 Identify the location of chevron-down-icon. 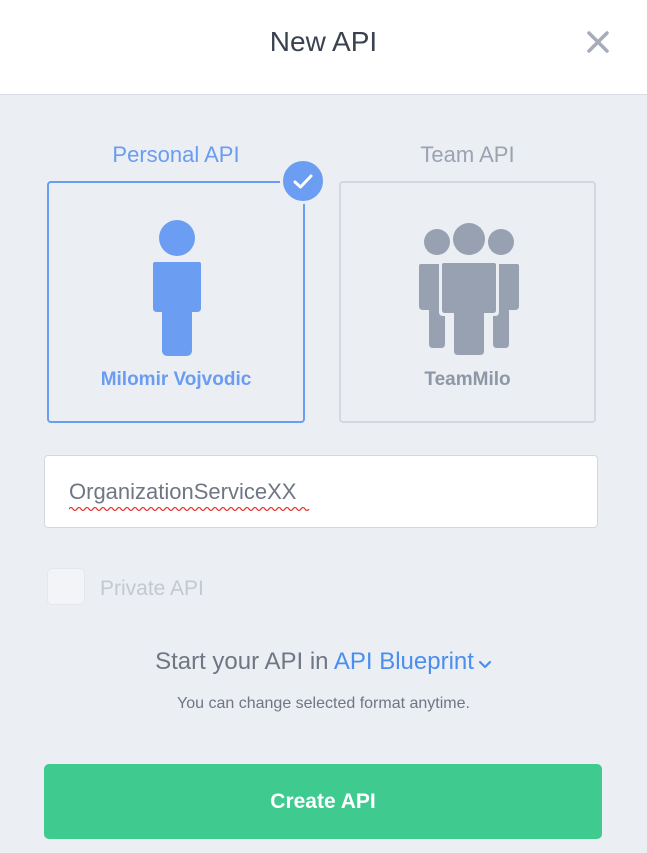
(485, 663).